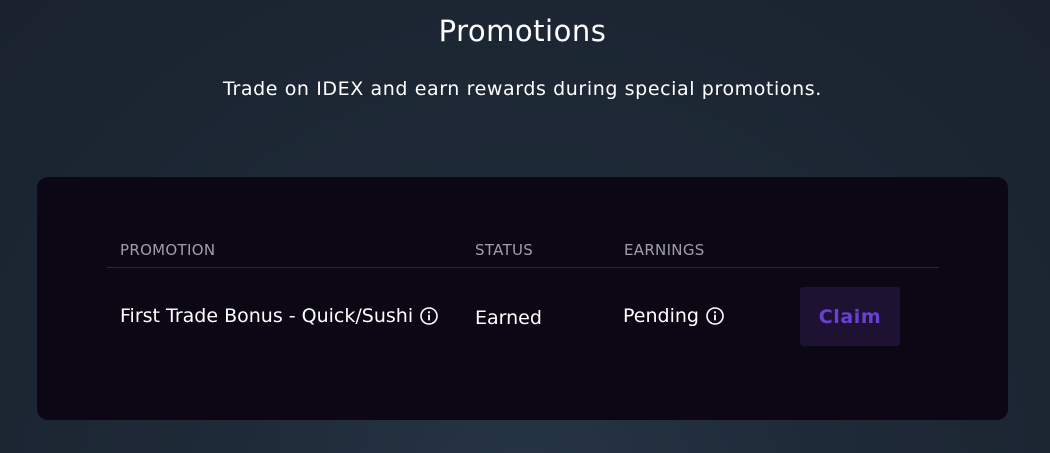  I want to click on earnings-value: Pending, so click(661, 316).